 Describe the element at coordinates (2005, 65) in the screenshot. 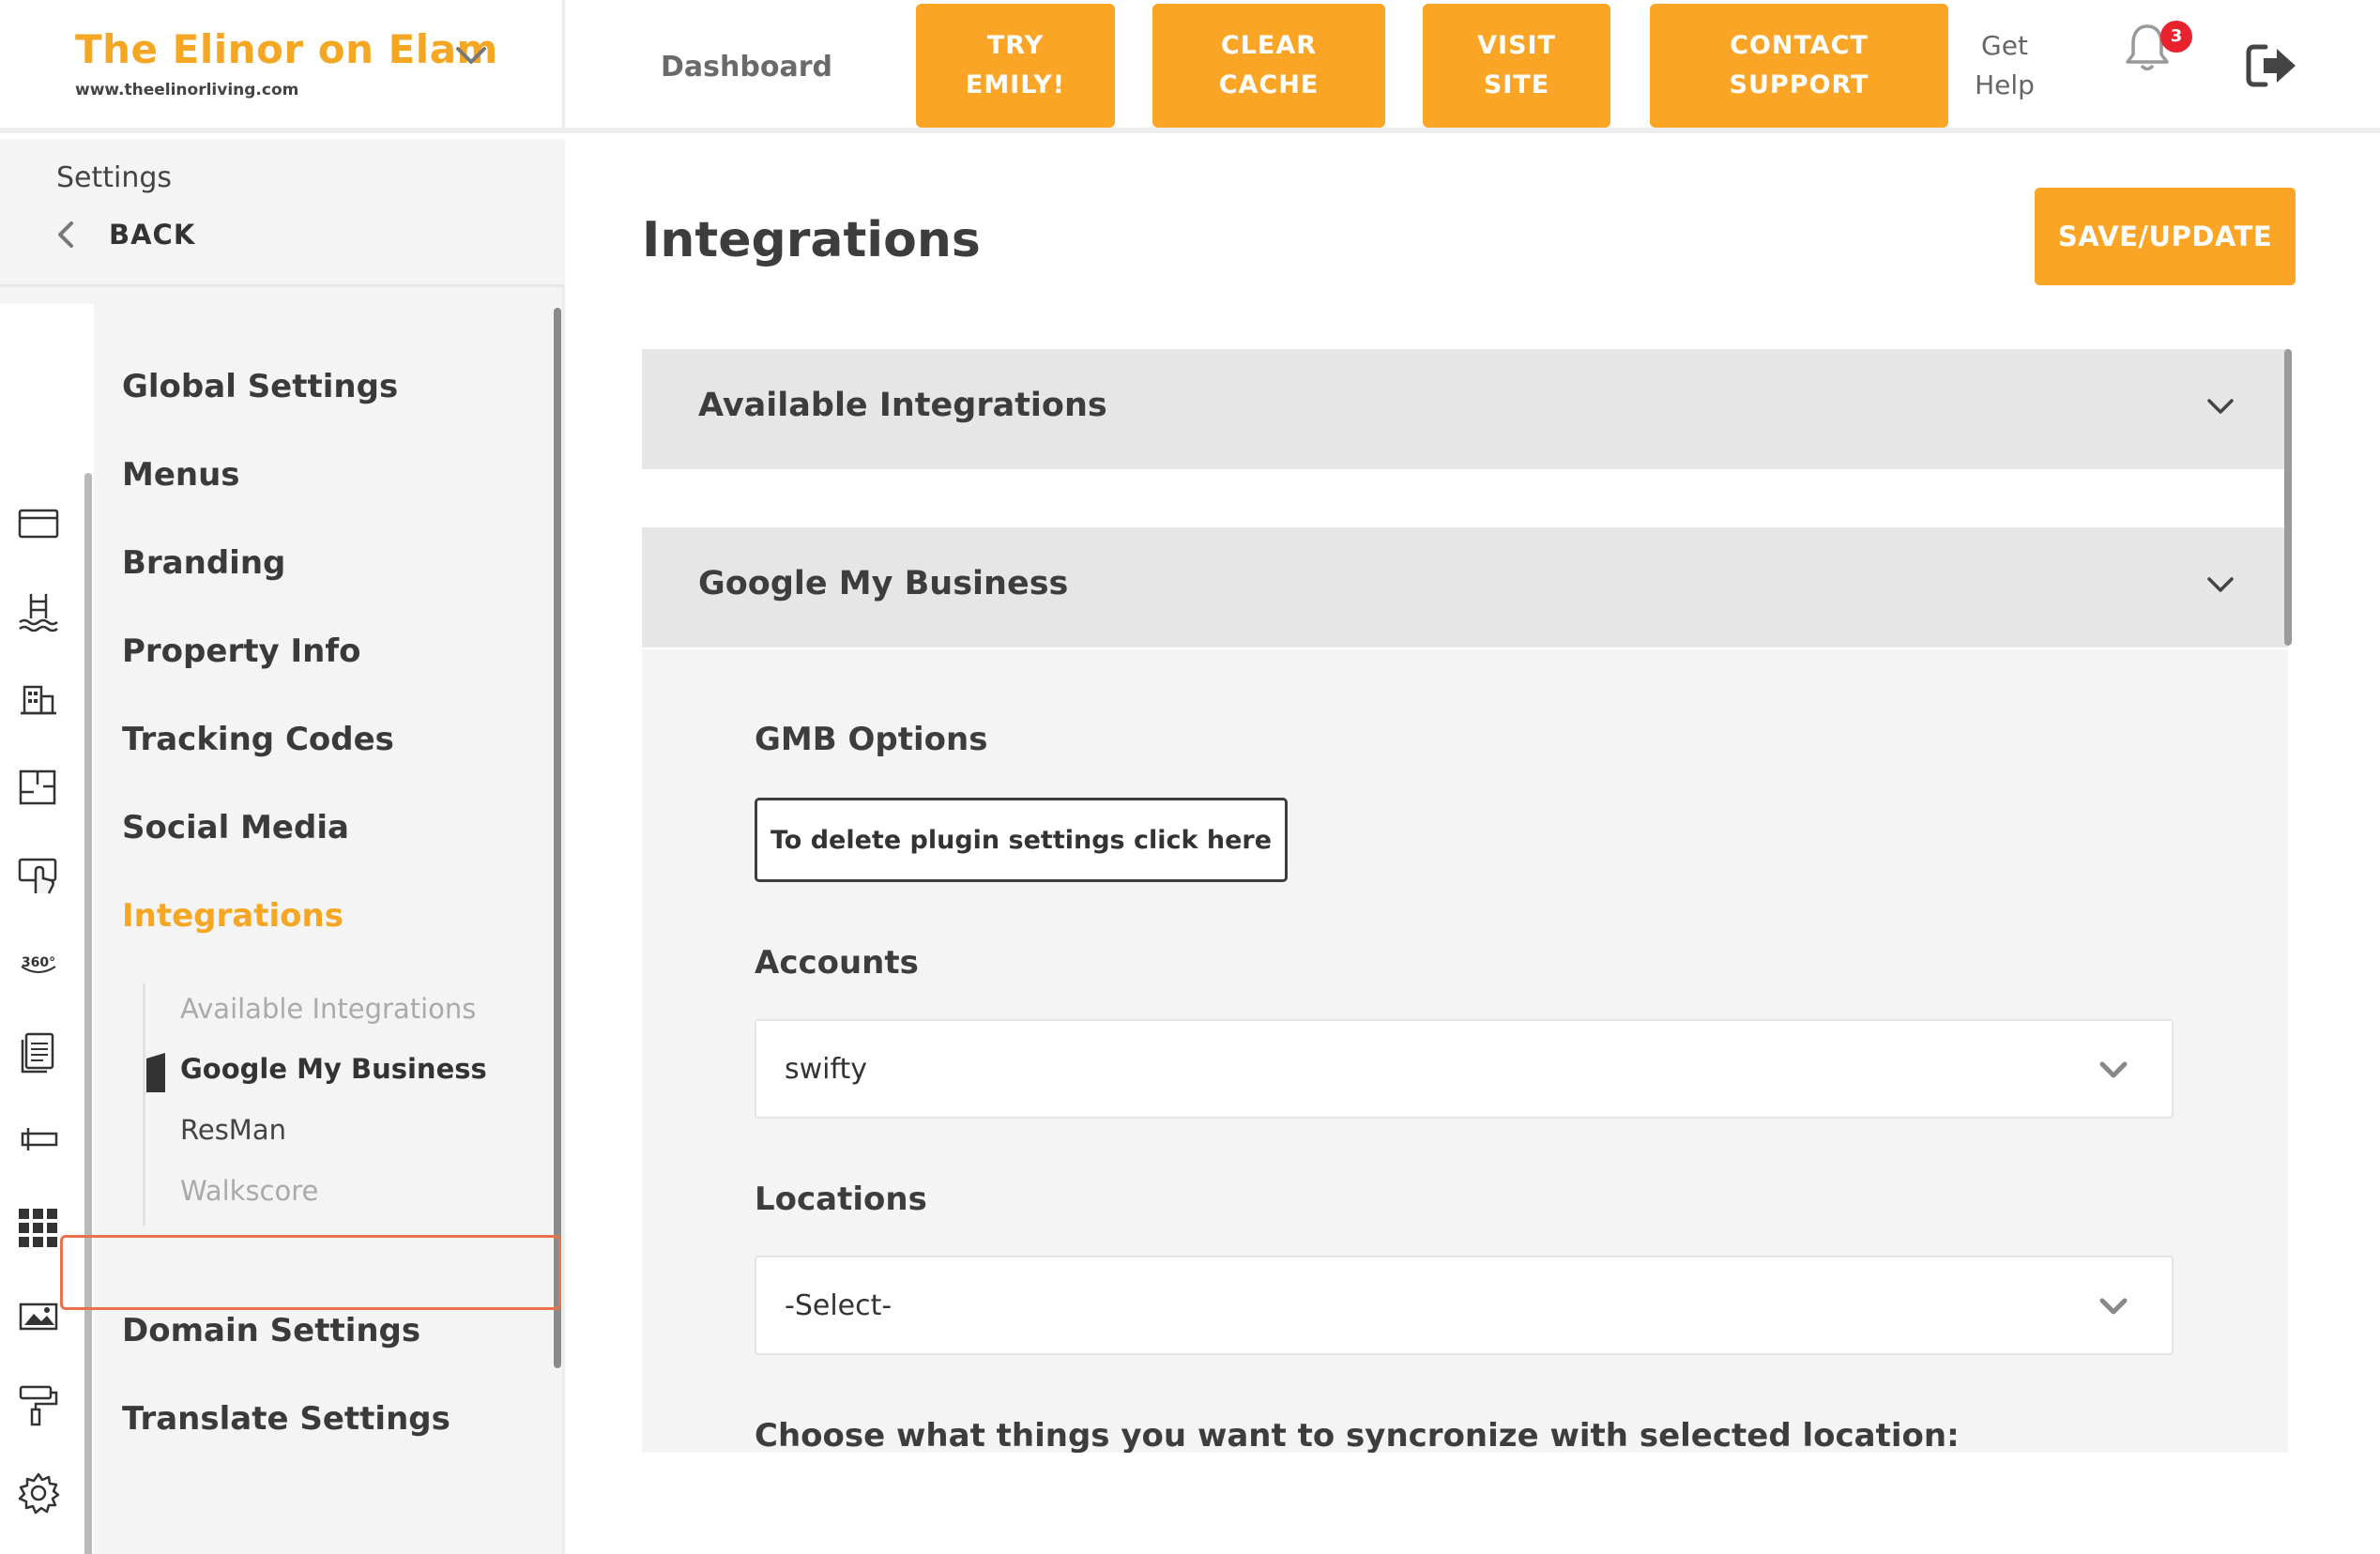

I see `get-help-link: Get Help` at that location.